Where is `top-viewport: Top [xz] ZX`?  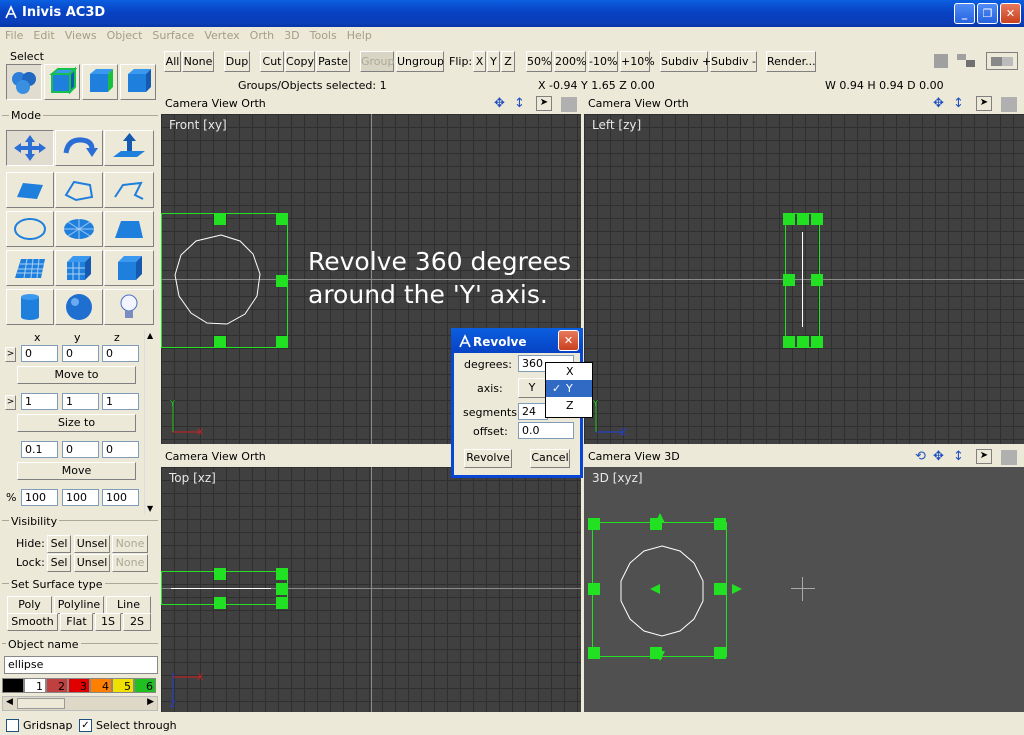 top-viewport: Top [xz] ZX is located at coordinates (371, 589).